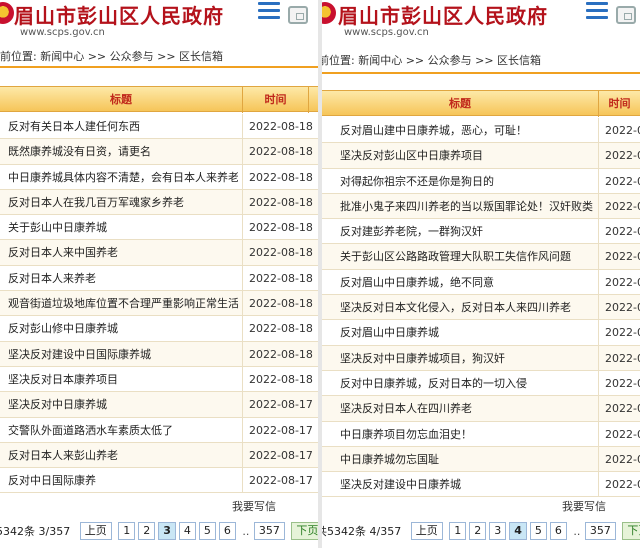  What do you see at coordinates (460, 103) in the screenshot?
I see `column-header-title: 标题` at bounding box center [460, 103].